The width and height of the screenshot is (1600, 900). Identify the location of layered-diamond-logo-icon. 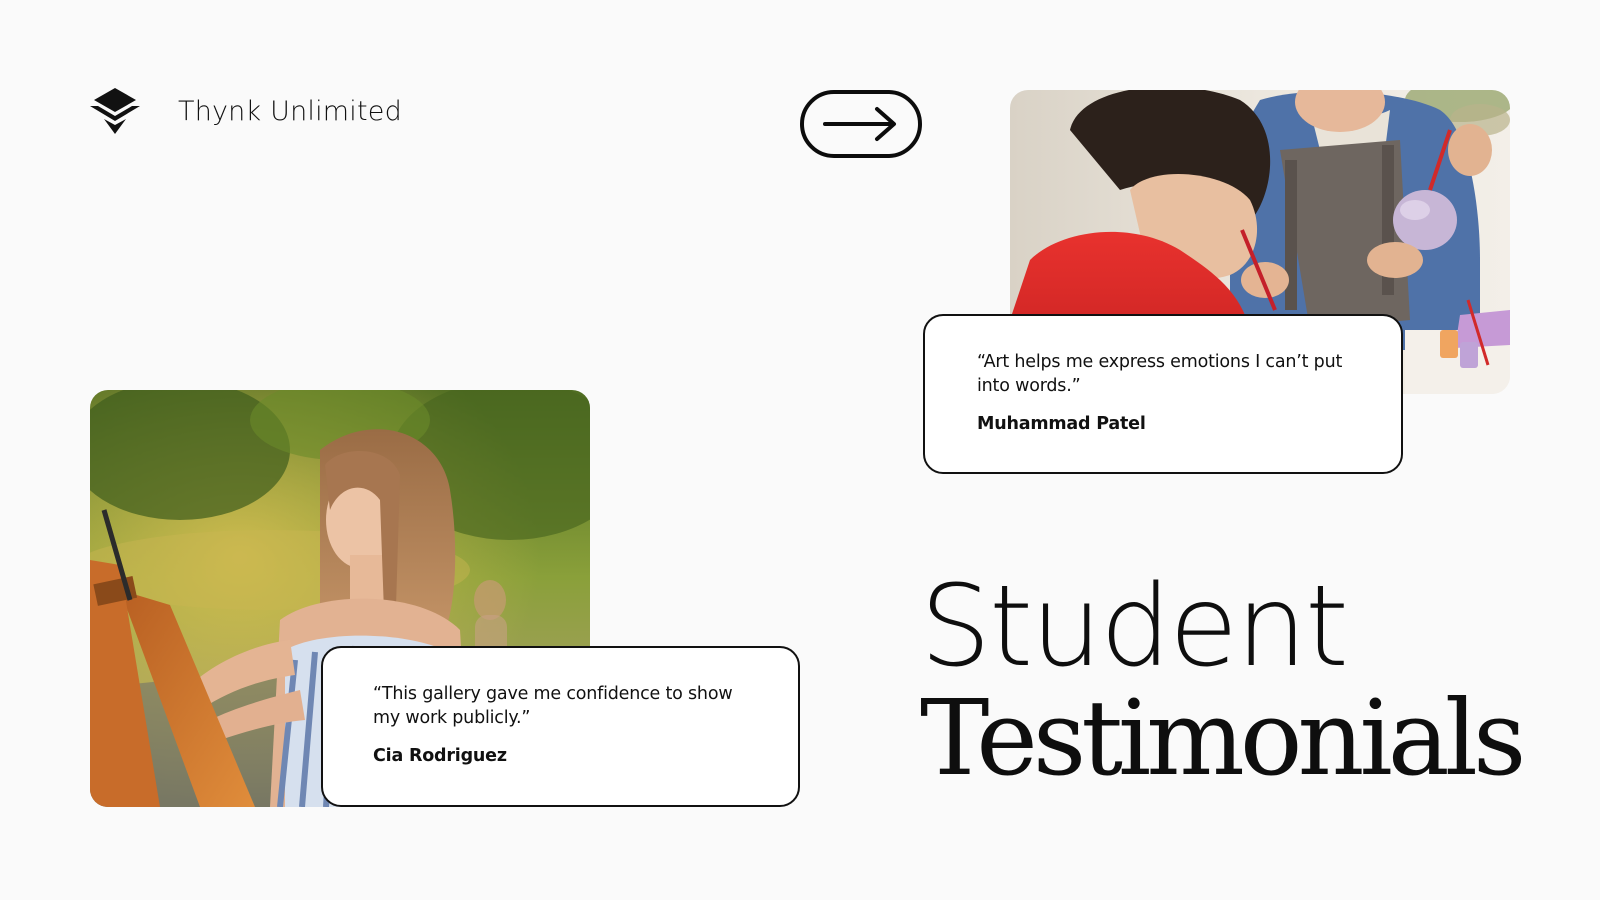
(115, 111).